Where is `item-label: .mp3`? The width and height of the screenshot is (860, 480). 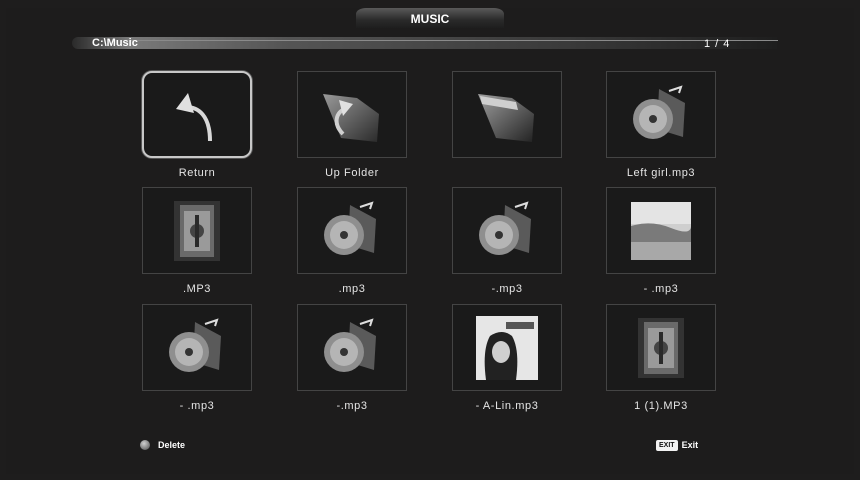
item-label: .mp3 is located at coordinates (352, 289).